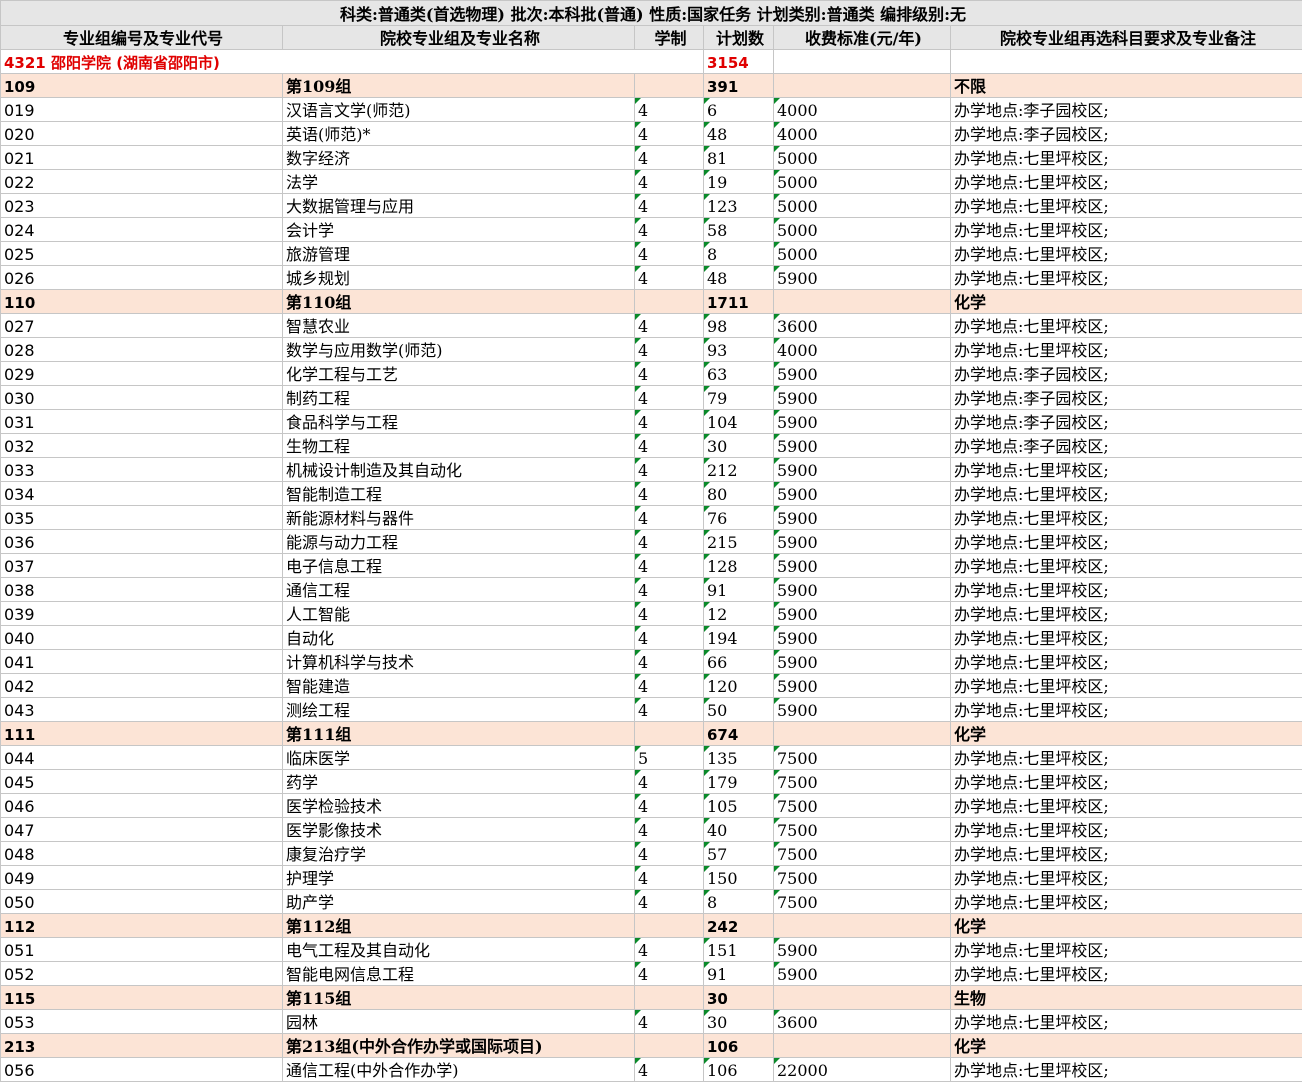 The image size is (1302, 1082). Describe the element at coordinates (739, 86) in the screenshot. I see `plan-cell: 391` at that location.